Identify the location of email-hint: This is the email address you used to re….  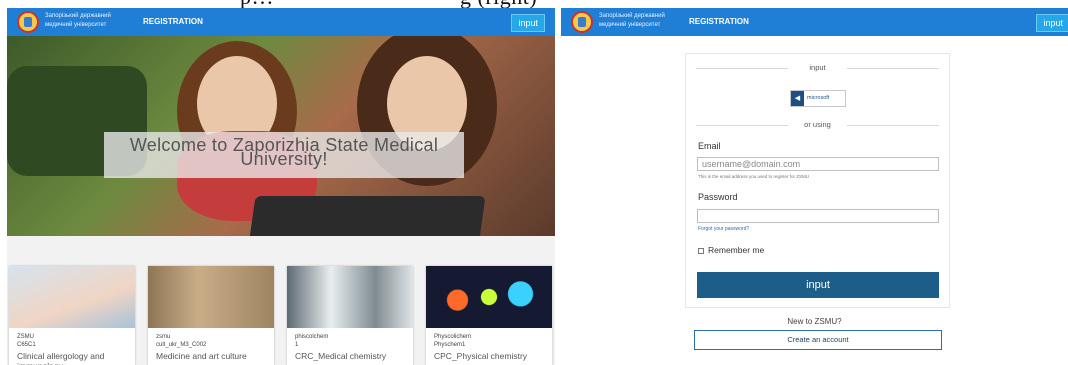
(754, 176).